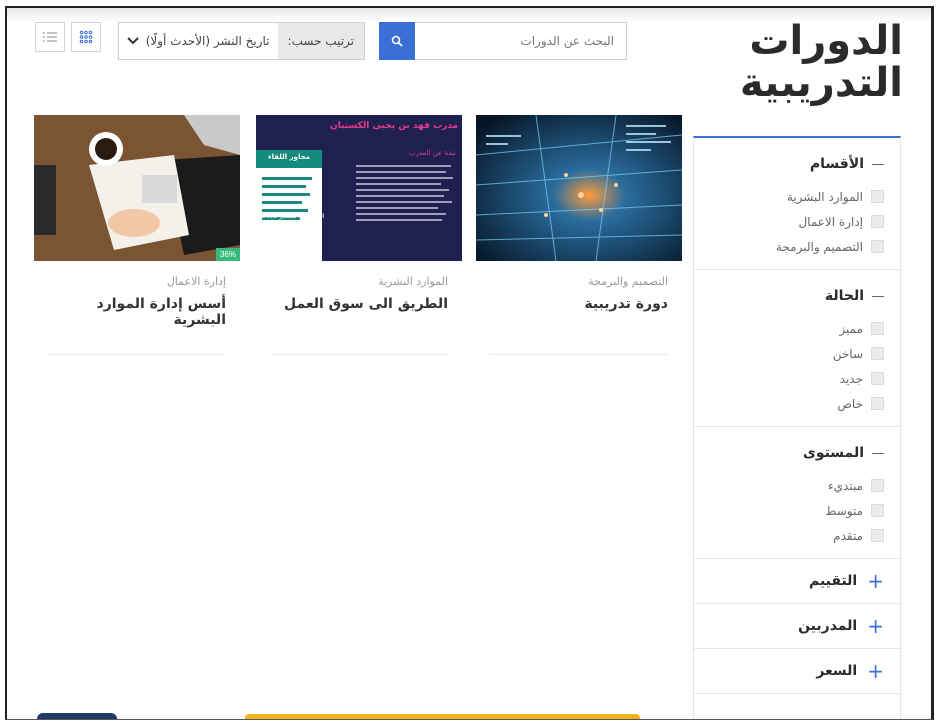  I want to click on course-card-body: الموارد البشرية الطريق الى سوق العمل, so click(359, 308).